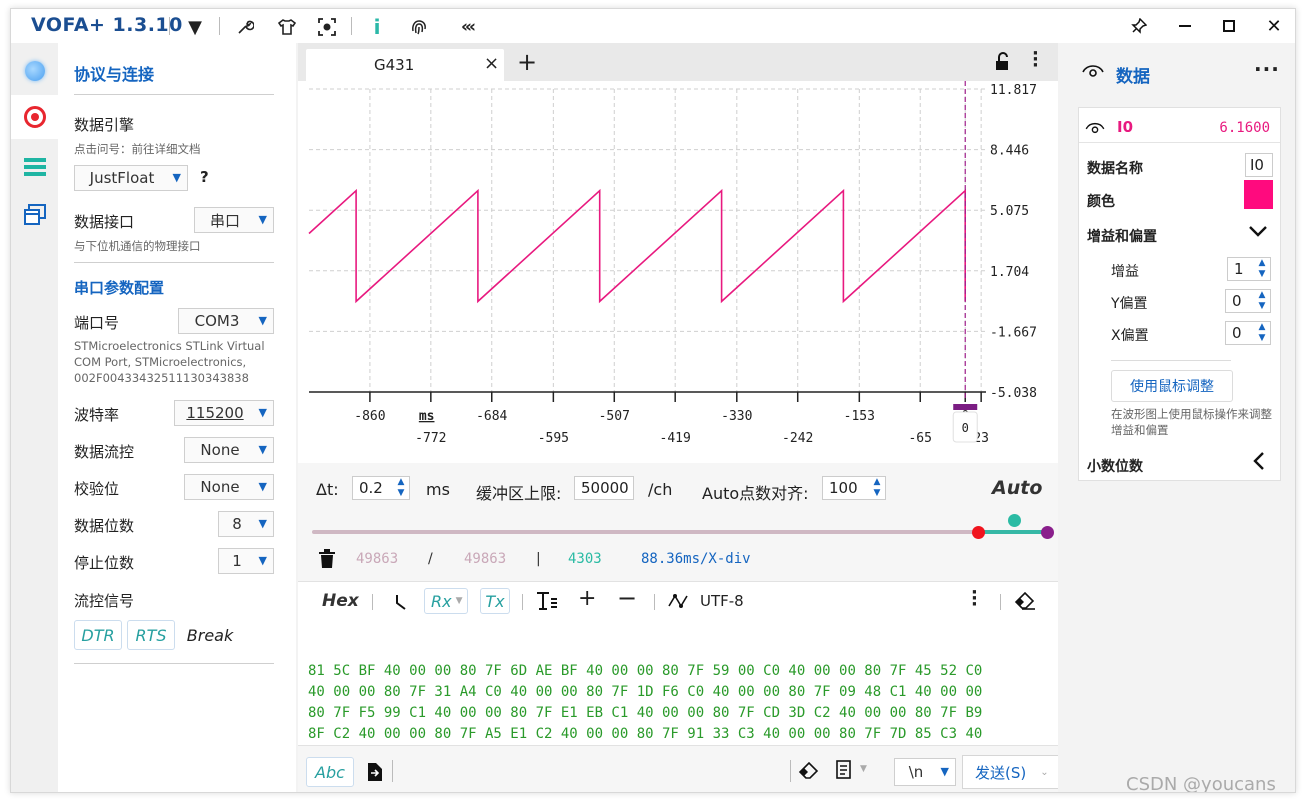 This screenshot has height=801, width=1306. What do you see at coordinates (419, 27) in the screenshot?
I see `fingerprint-icon` at bounding box center [419, 27].